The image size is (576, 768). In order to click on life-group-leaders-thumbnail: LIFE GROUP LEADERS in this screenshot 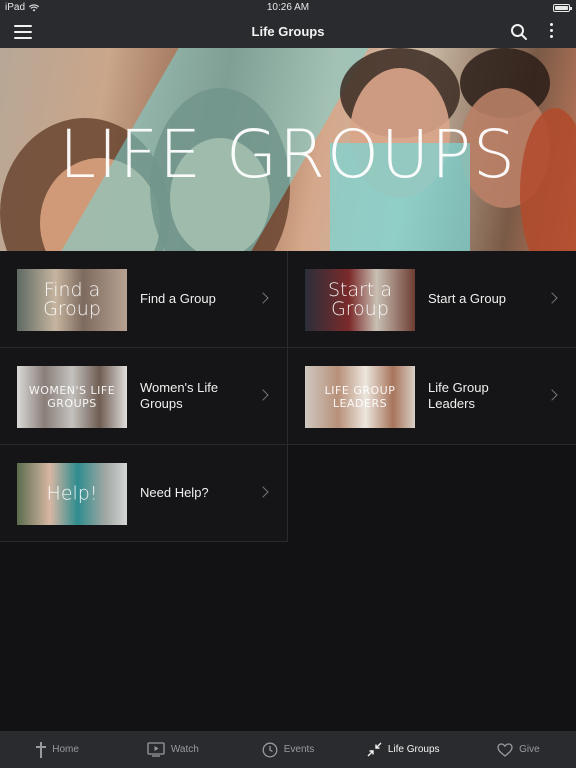, I will do `click(360, 397)`.